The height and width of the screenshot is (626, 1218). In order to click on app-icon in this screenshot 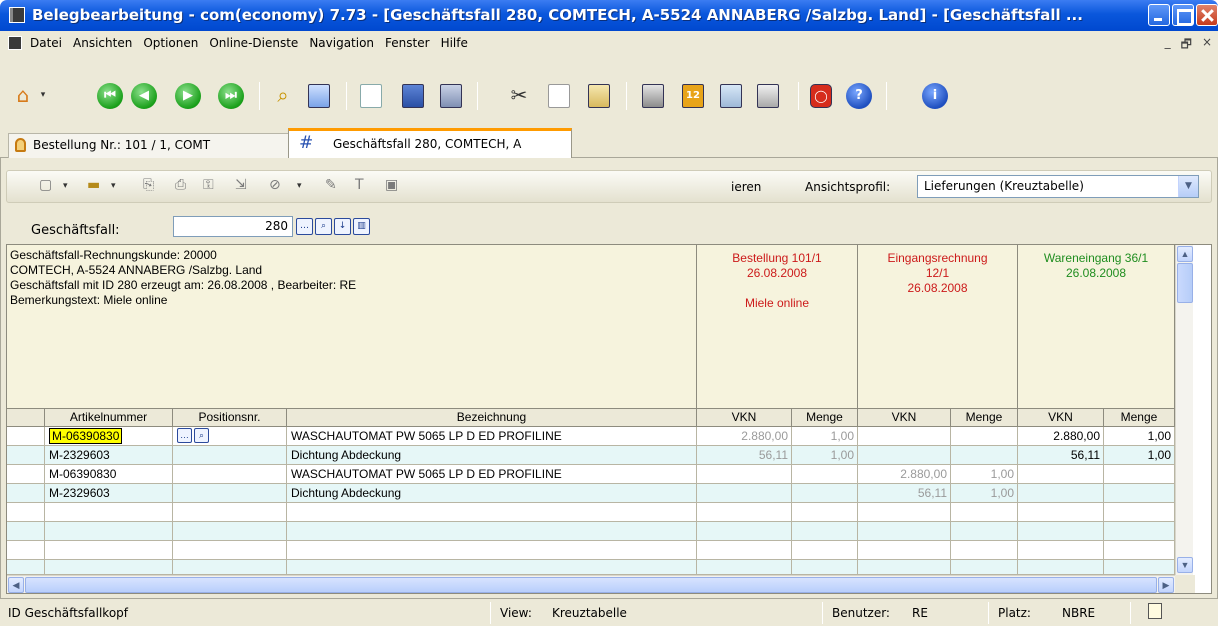, I will do `click(17, 15)`.